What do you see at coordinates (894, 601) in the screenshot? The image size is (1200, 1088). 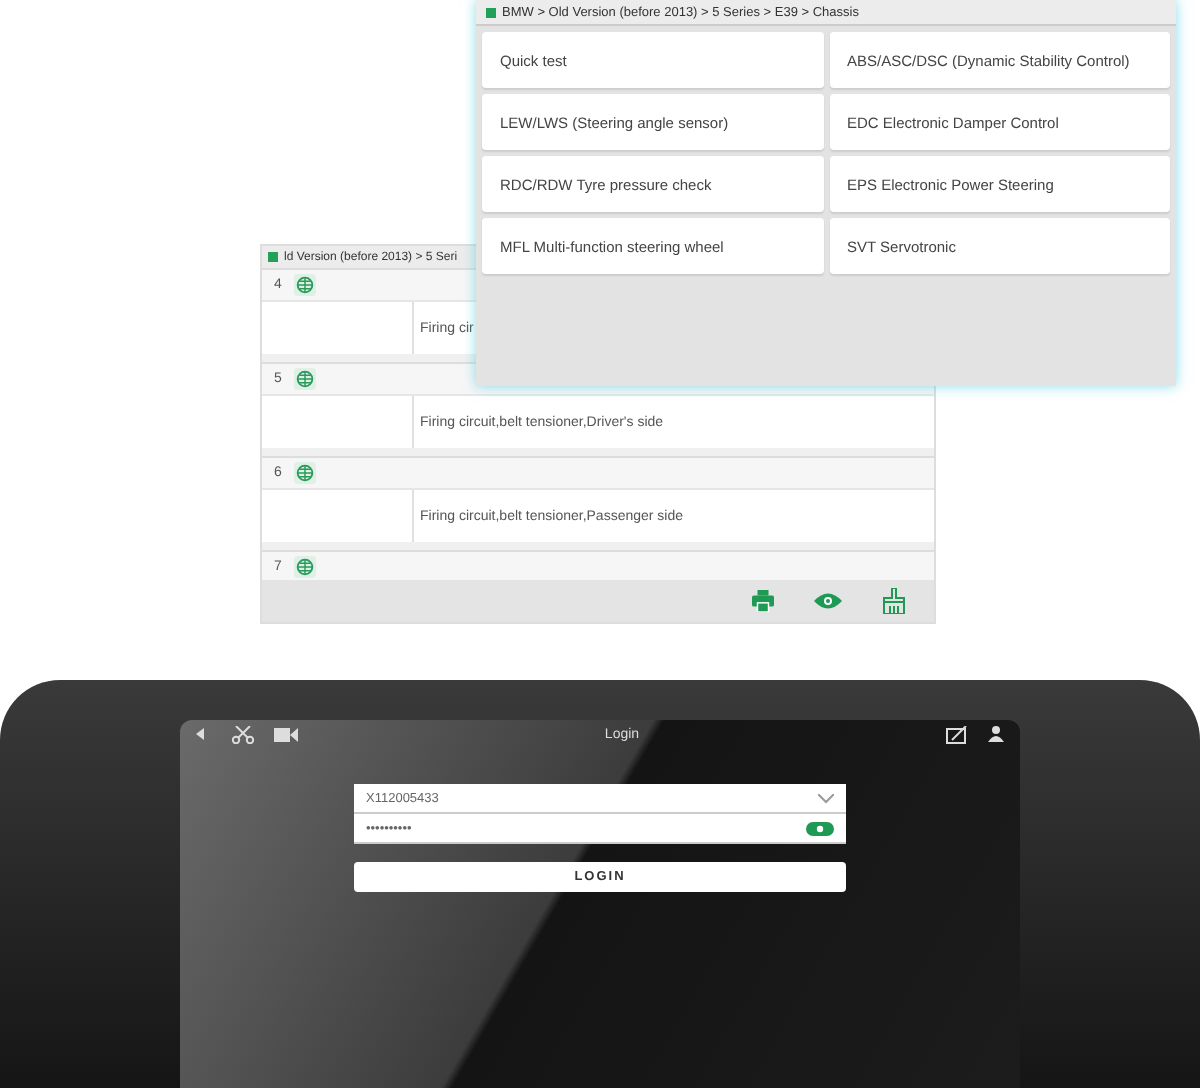 I see `brush-icon` at bounding box center [894, 601].